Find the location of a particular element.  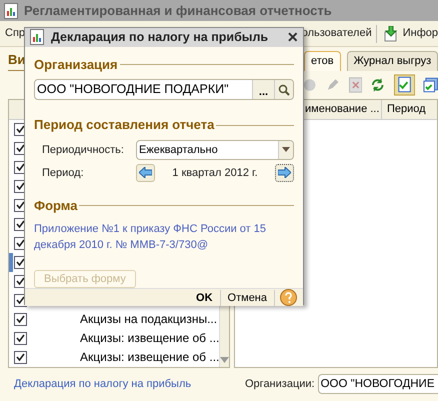

left-arrow-button is located at coordinates (145, 173).